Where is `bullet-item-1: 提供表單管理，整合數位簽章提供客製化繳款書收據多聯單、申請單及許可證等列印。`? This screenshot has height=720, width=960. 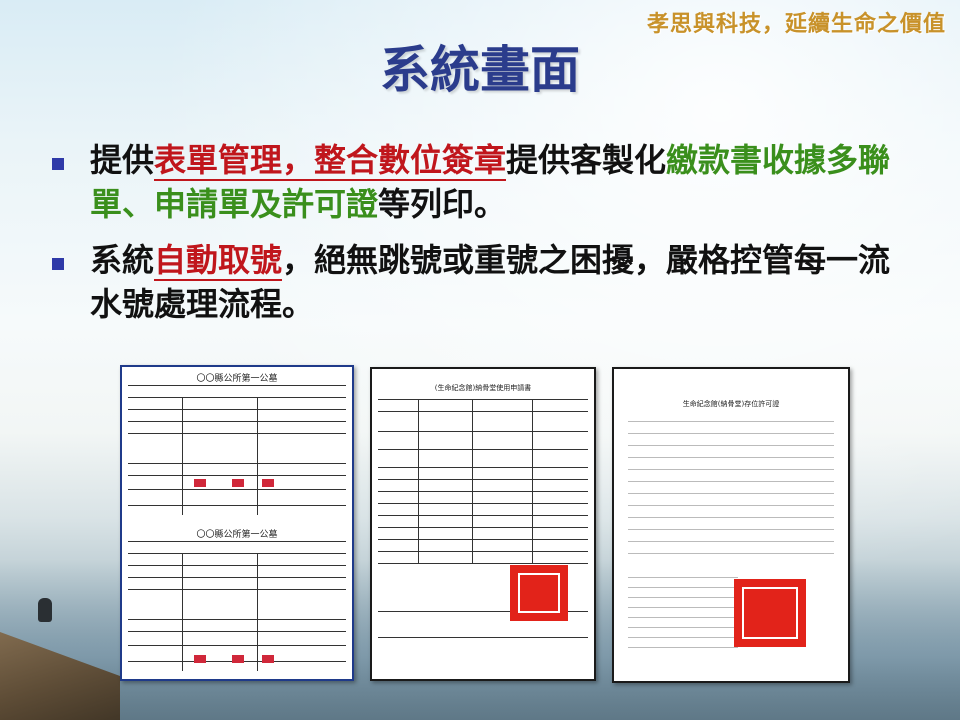
bullet-item-1: 提供表單管理，整合數位簽章提供客製化繳款書收據多聯單、申請單及許可證等列印。 is located at coordinates (482, 182).